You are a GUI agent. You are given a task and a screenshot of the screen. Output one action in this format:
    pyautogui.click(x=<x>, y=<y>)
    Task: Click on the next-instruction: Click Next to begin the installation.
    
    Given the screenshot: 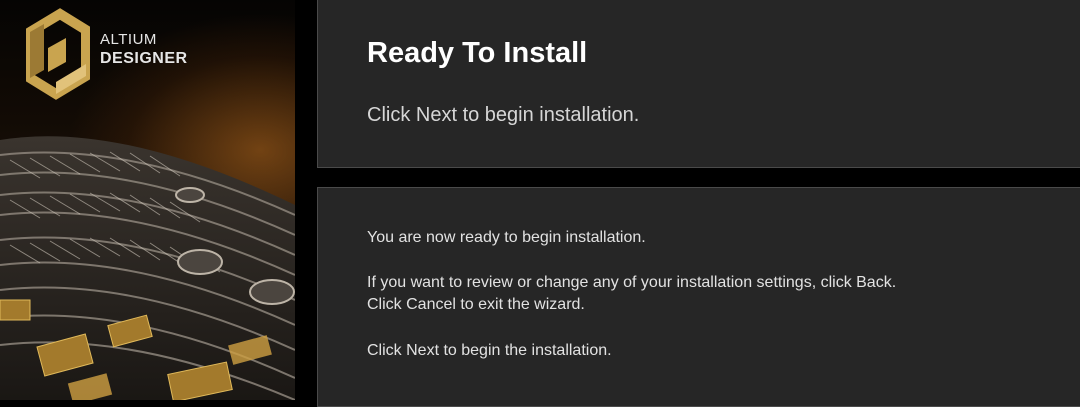 What is the action you would take?
    pyautogui.click(x=489, y=350)
    